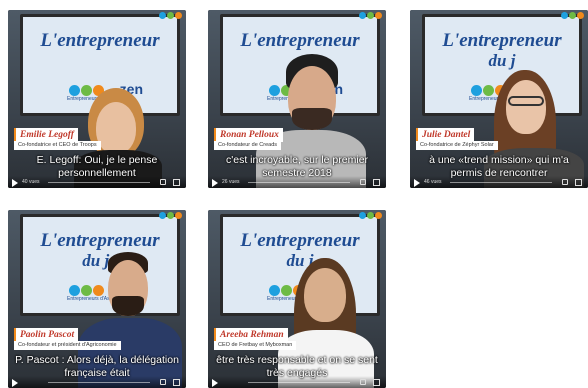  I want to click on player-controls: 26 vues, so click(297, 182).